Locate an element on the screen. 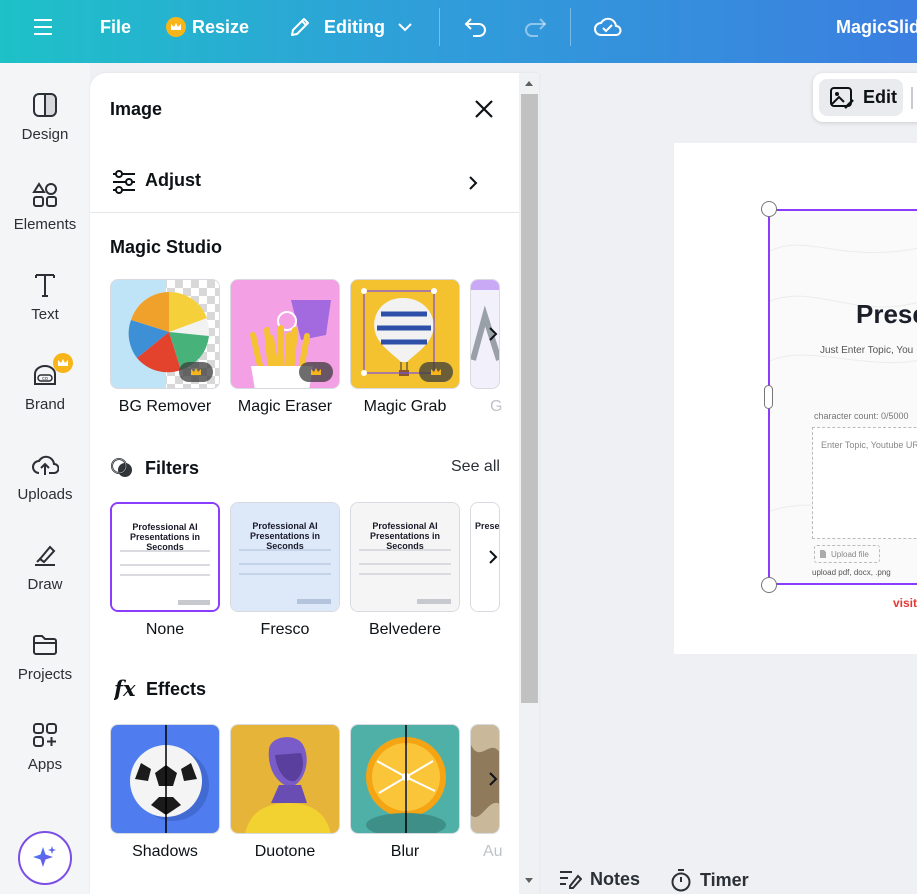 This screenshot has width=917, height=894. sliders-icon is located at coordinates (124, 182).